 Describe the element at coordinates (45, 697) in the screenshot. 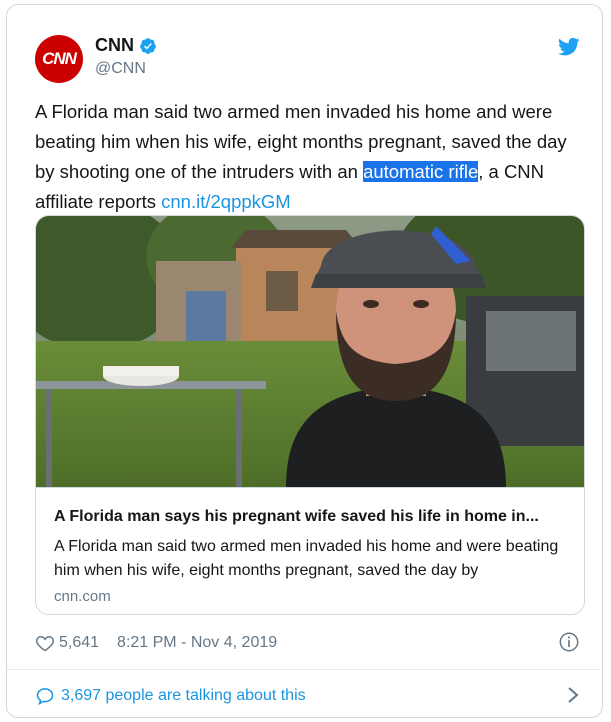

I see `speech-bubble-icon` at that location.